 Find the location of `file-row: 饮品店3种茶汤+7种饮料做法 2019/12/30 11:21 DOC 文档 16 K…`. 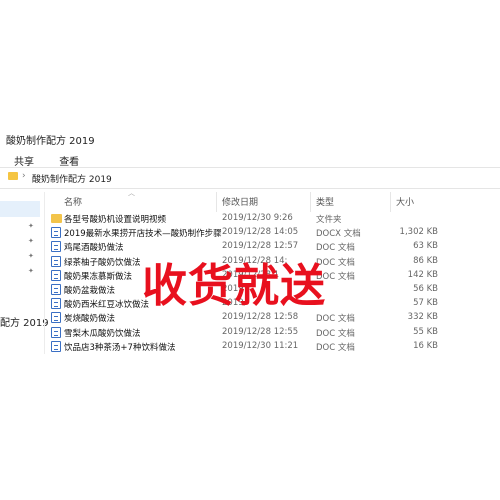

file-row: 饮品店3种茶汤+7种饮料做法 2019/12/30 11:21 DOC 文档 16 K… is located at coordinates (274, 347).